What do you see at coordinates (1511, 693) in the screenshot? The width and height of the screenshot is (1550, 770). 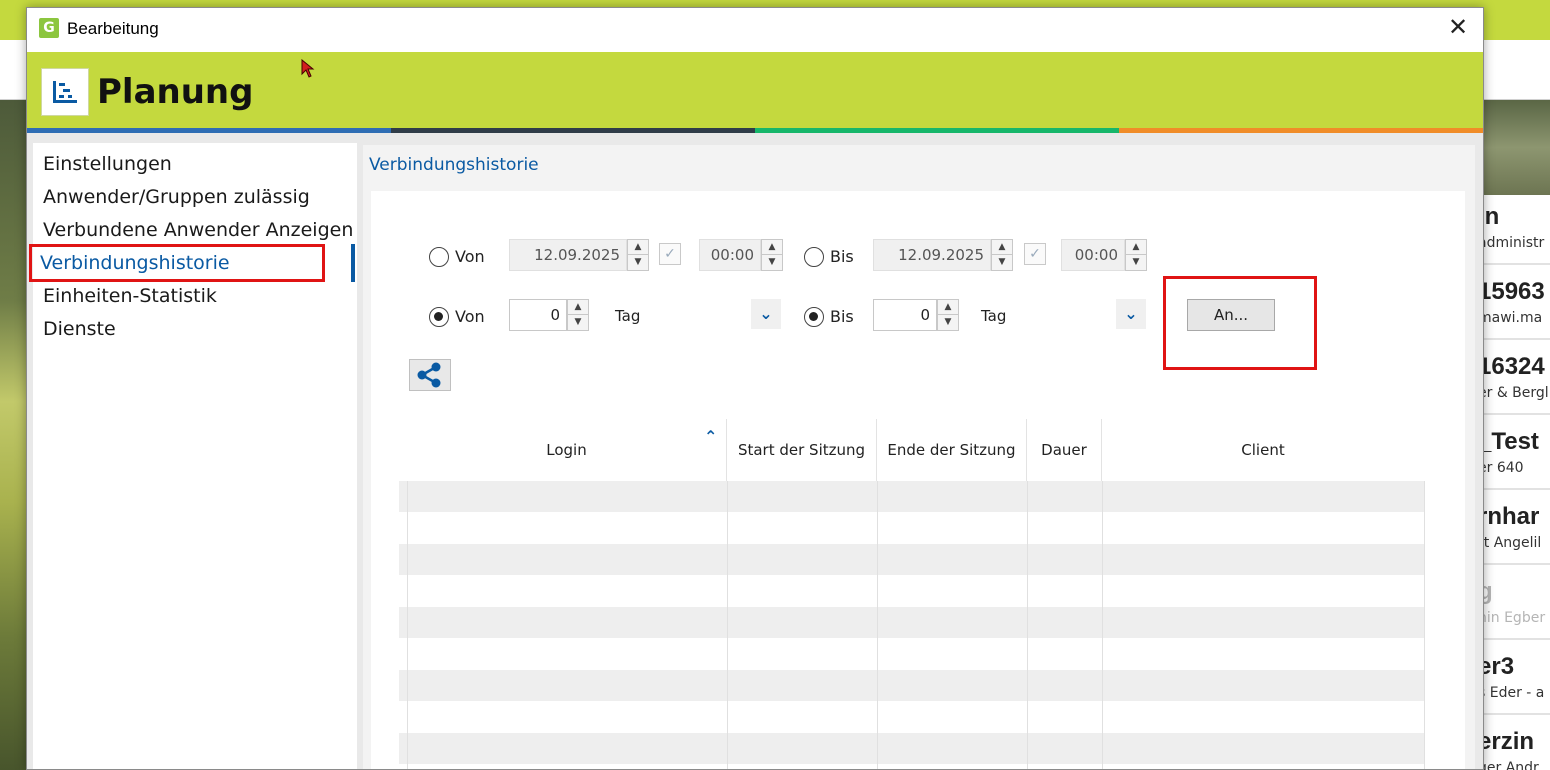 I see `user-card-subtitle: s Eder - a` at bounding box center [1511, 693].